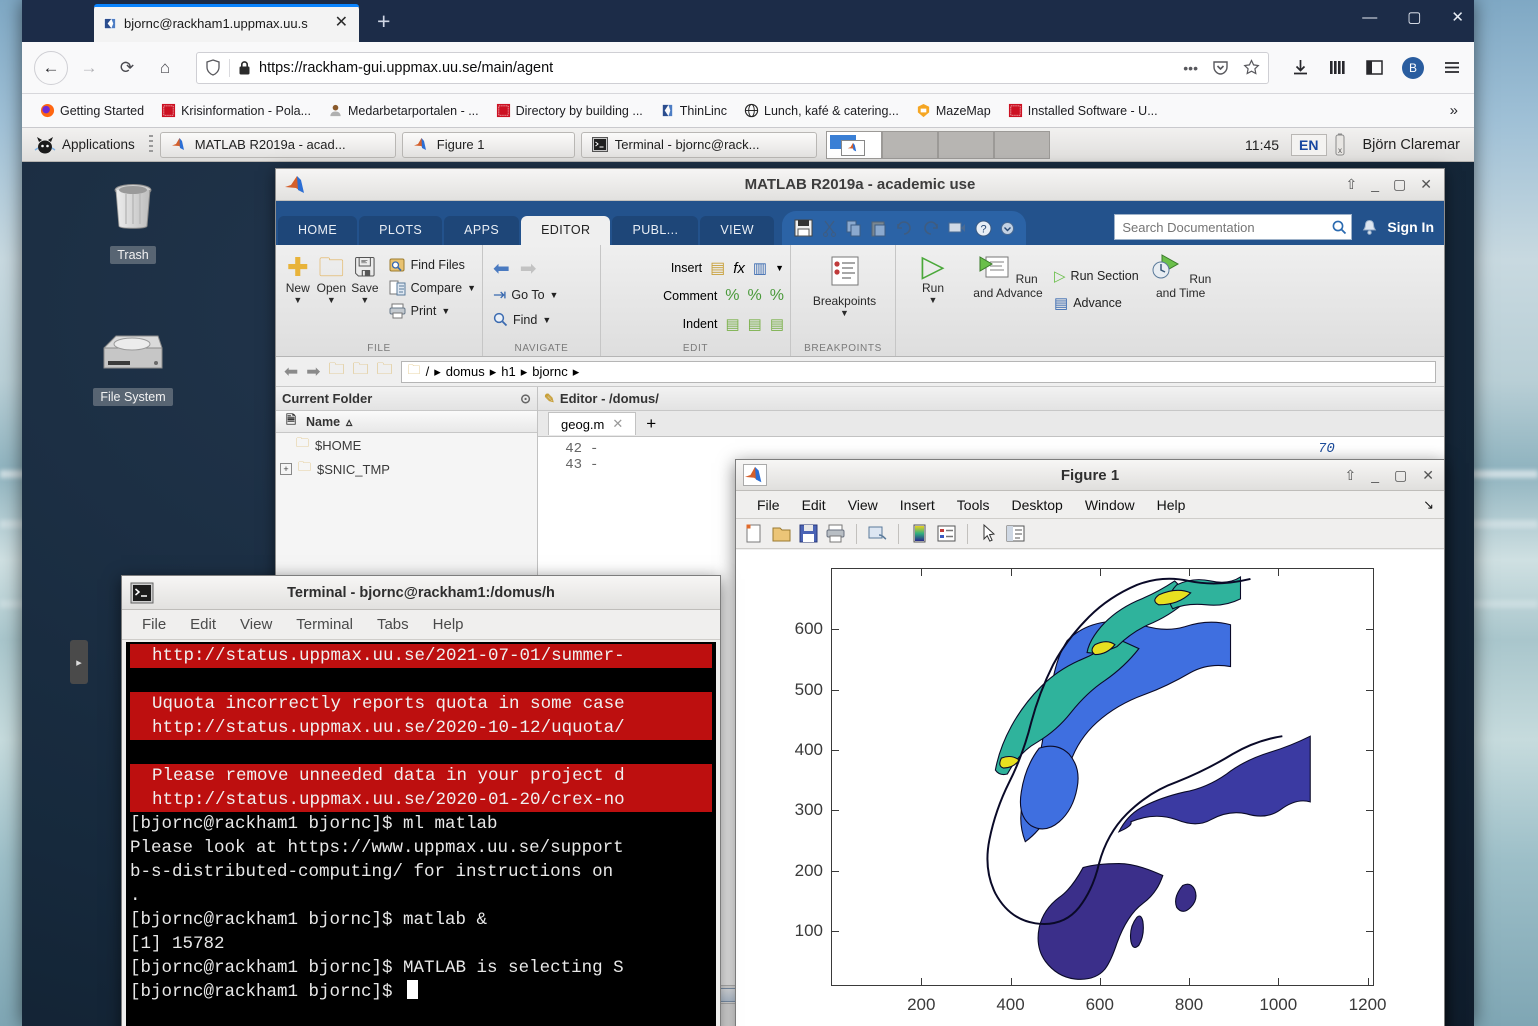  Describe the element at coordinates (291, 372) in the screenshot. I see `back-arrow-icon: ⬅` at that location.